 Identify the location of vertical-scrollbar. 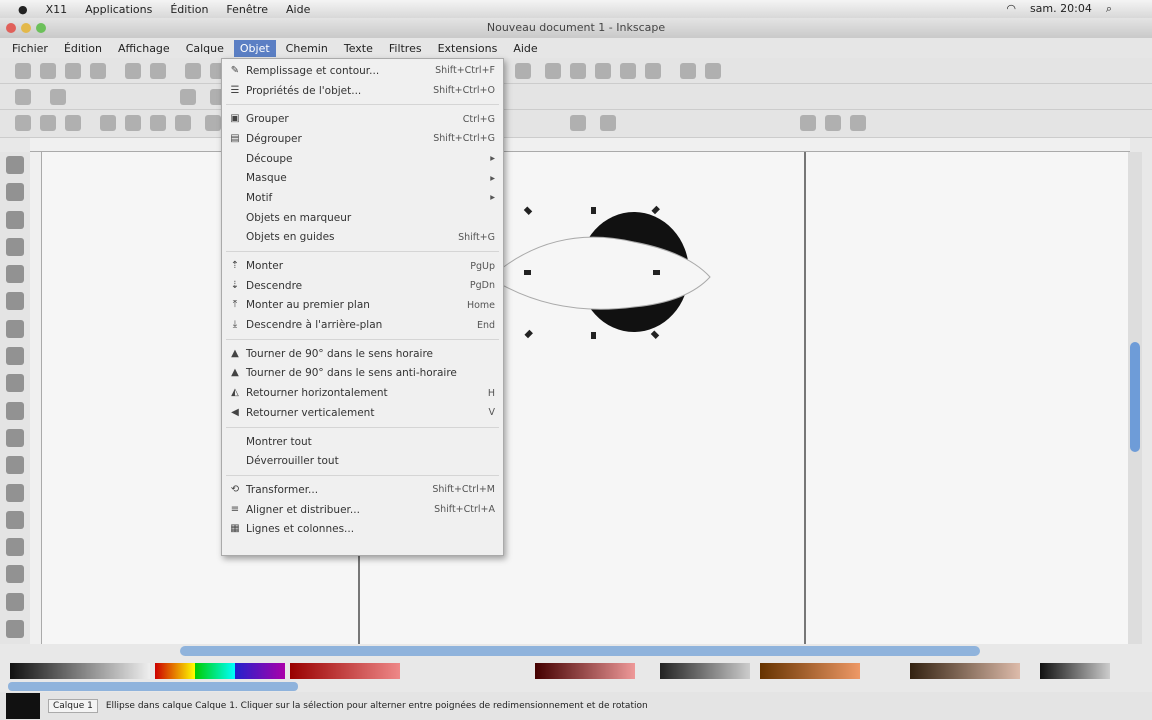
(1135, 398).